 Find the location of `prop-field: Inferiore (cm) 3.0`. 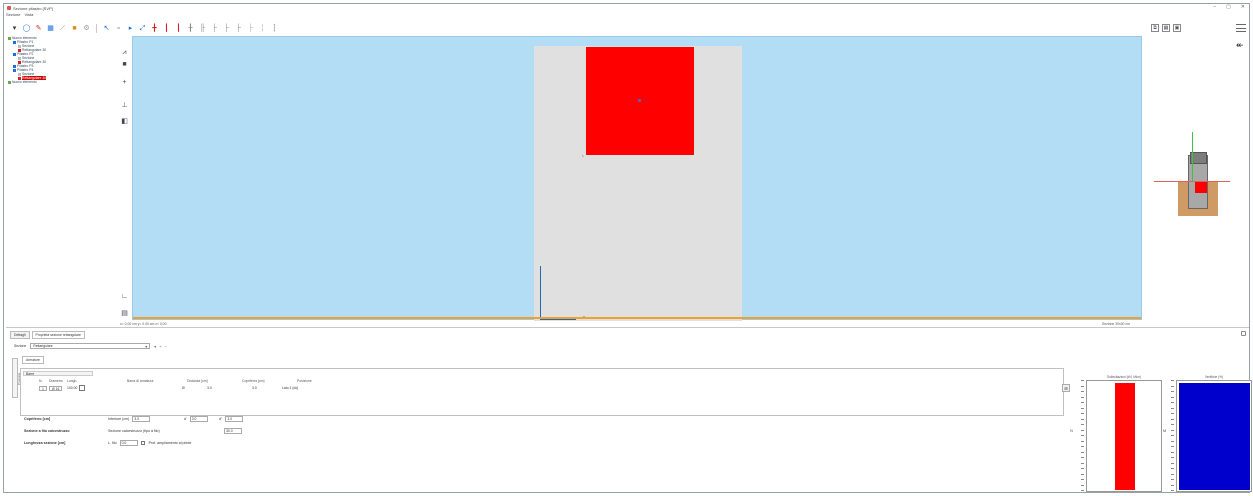

prop-field: Inferiore (cm) 3.0 is located at coordinates (129, 419).